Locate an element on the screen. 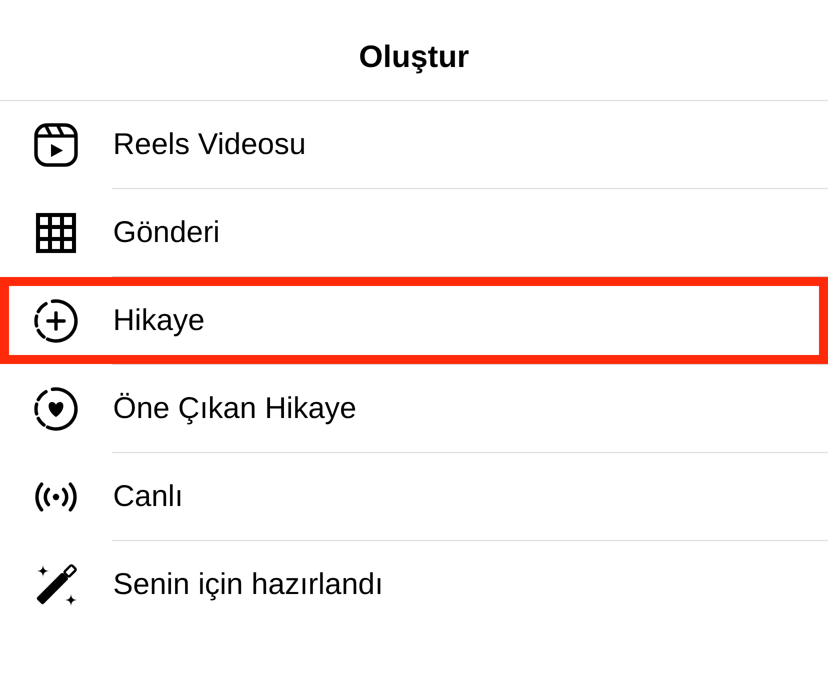 The width and height of the screenshot is (828, 694). grid-icon is located at coordinates (56, 232).